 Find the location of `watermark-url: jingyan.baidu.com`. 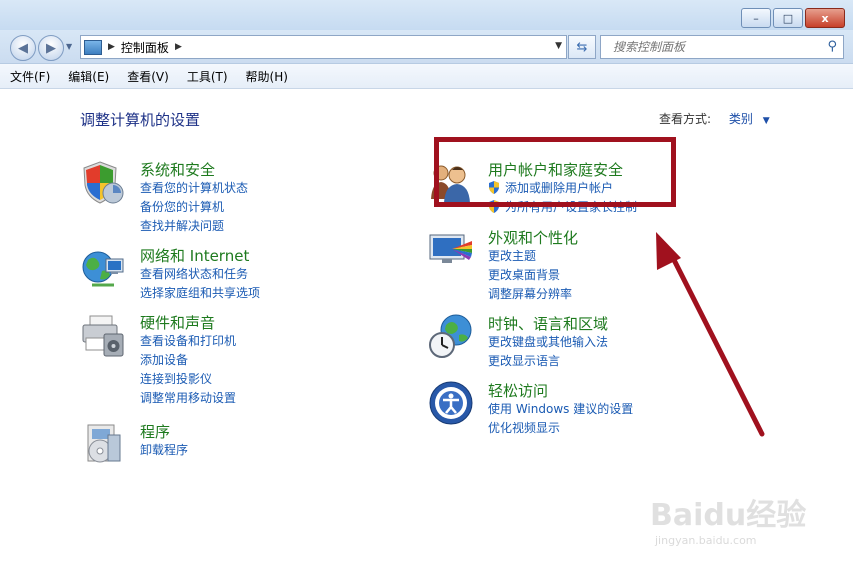

watermark-url: jingyan.baidu.com is located at coordinates (706, 540).